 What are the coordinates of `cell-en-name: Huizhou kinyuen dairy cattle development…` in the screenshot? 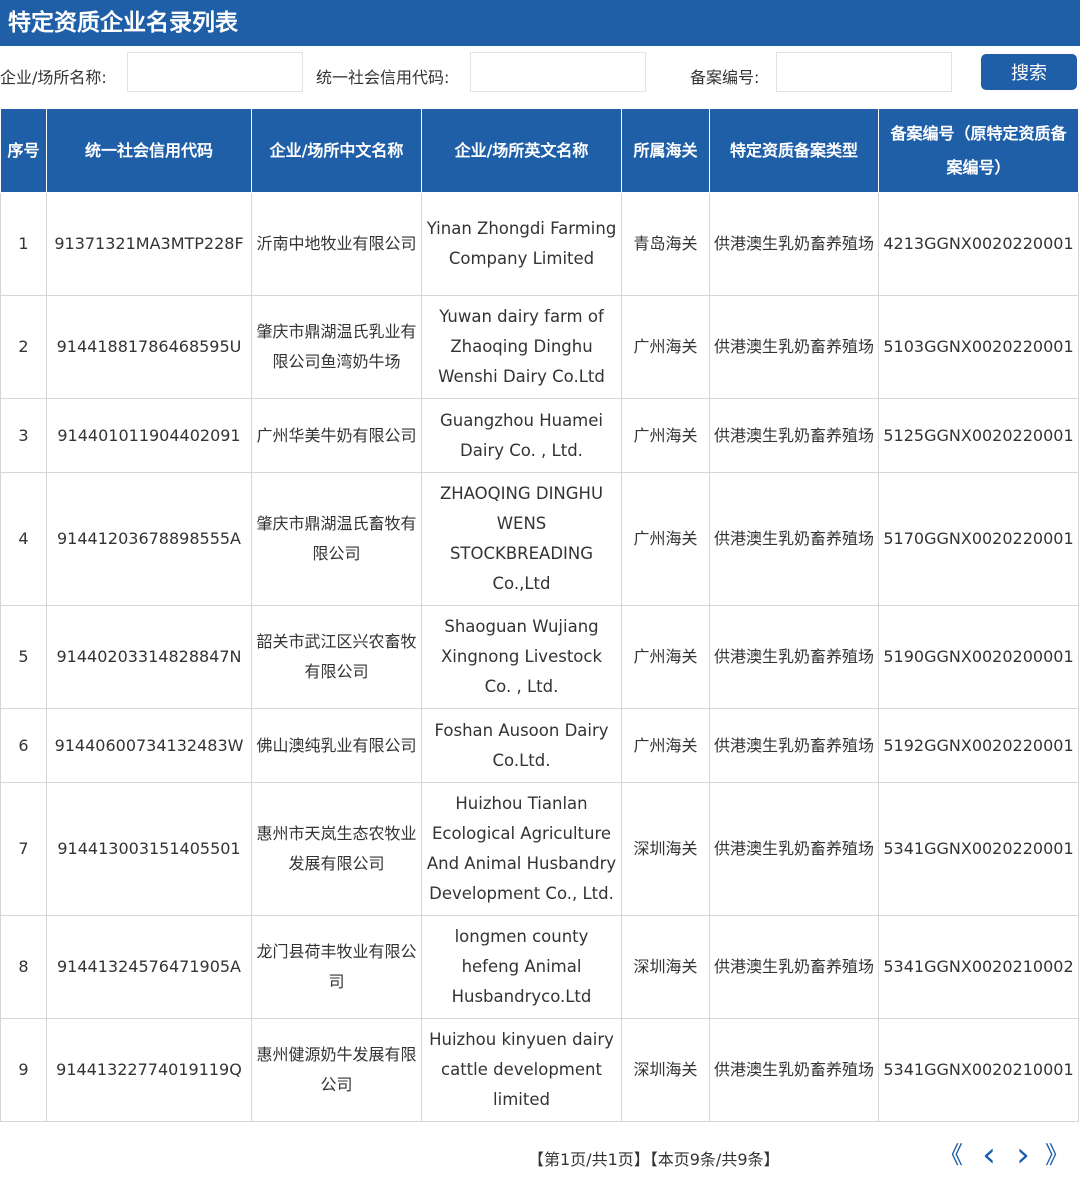 It's located at (521, 1070).